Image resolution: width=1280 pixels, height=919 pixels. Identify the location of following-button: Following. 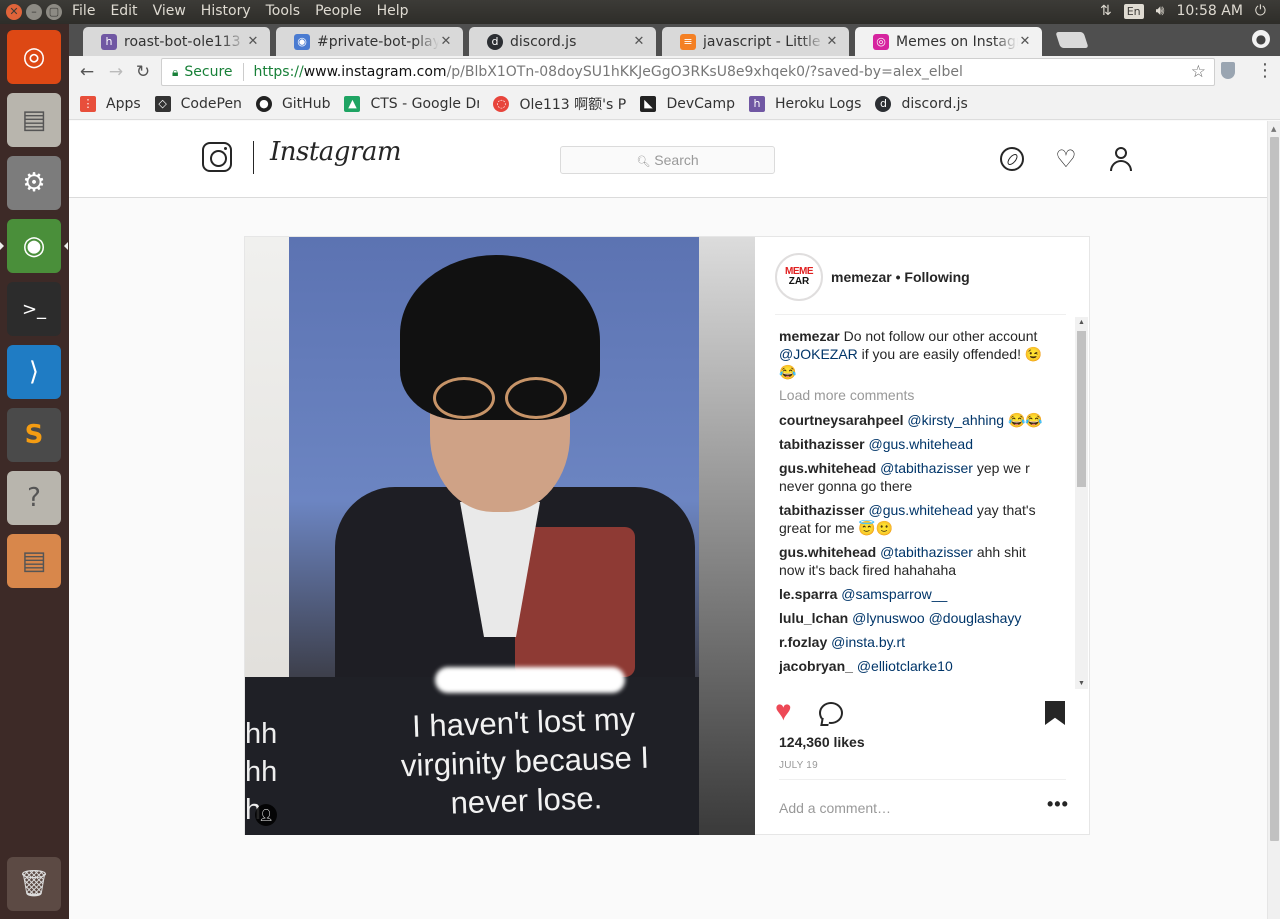
(936, 277).